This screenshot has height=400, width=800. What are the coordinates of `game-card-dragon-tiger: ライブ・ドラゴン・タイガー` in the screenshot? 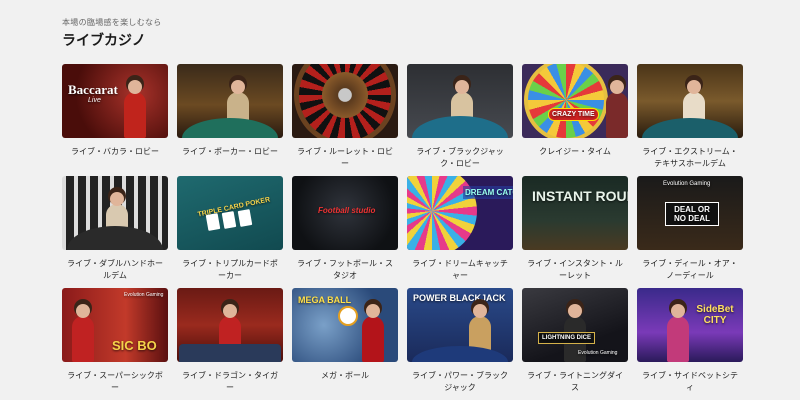 It's located at (230, 344).